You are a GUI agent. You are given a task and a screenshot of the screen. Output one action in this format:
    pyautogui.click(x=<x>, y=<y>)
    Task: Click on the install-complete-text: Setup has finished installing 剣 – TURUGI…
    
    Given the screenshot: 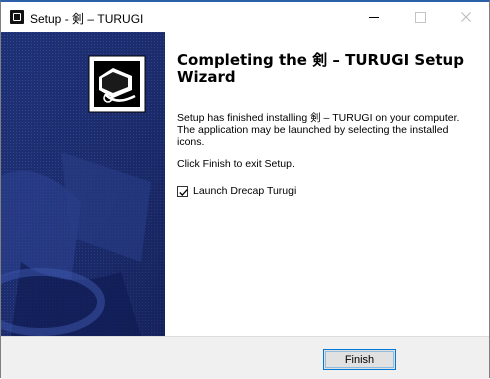 What is the action you would take?
    pyautogui.click(x=318, y=130)
    